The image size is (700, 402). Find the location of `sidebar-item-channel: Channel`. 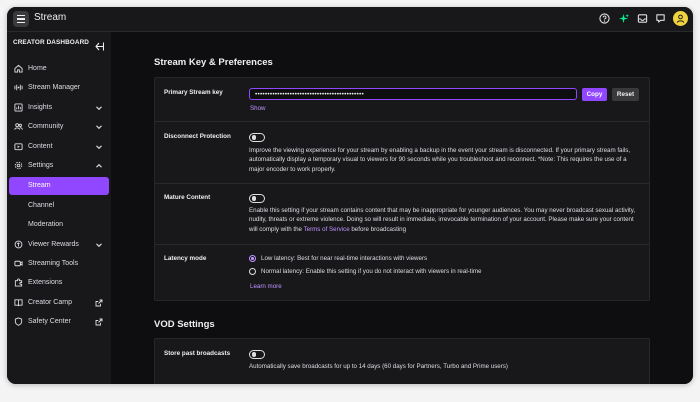

sidebar-item-channel: Channel is located at coordinates (59, 206).